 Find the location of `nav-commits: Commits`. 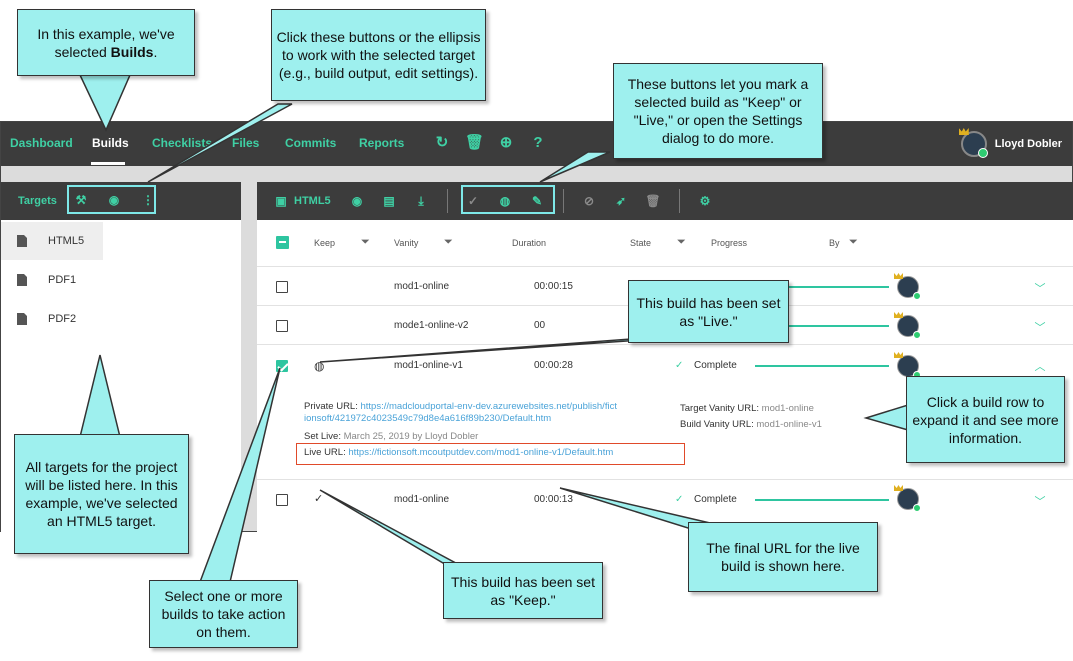

nav-commits: Commits is located at coordinates (310, 143).